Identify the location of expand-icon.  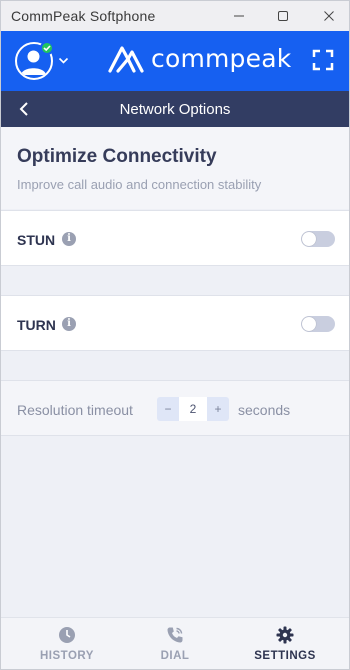
(323, 60).